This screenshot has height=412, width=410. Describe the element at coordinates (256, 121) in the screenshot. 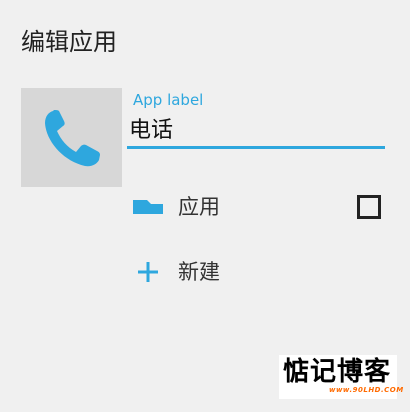

I see `app-label-field: App label 电话` at that location.